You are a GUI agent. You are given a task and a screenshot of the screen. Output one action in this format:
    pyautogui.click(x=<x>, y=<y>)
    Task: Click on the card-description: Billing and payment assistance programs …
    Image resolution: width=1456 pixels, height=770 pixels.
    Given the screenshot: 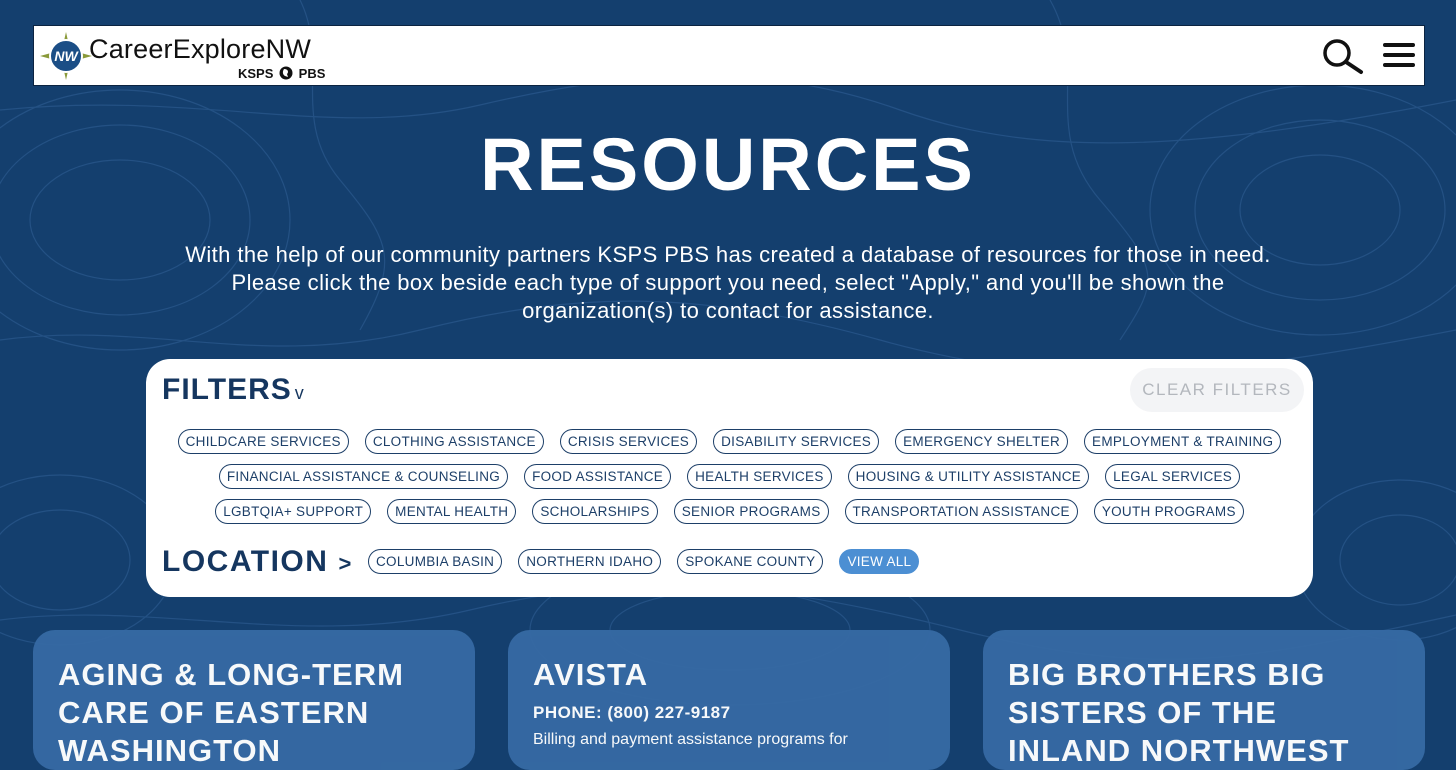 What is the action you would take?
    pyautogui.click(x=690, y=739)
    